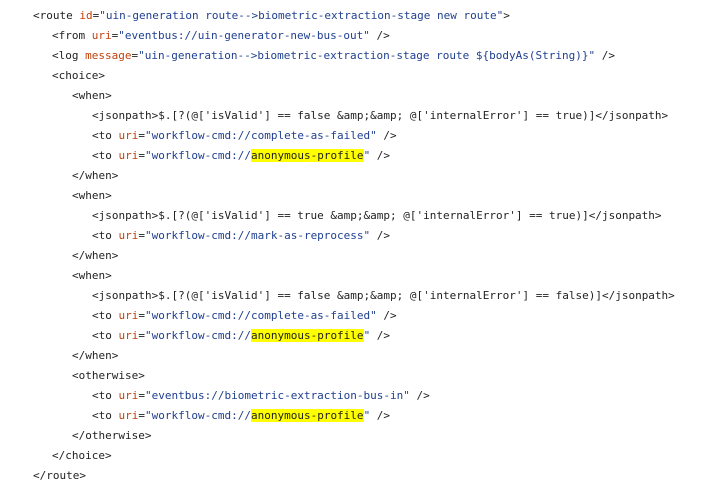  Describe the element at coordinates (258, 235) in the screenshot. I see `xml-attribute-value: "workflow-cmd://mark-as-reprocess"` at that location.